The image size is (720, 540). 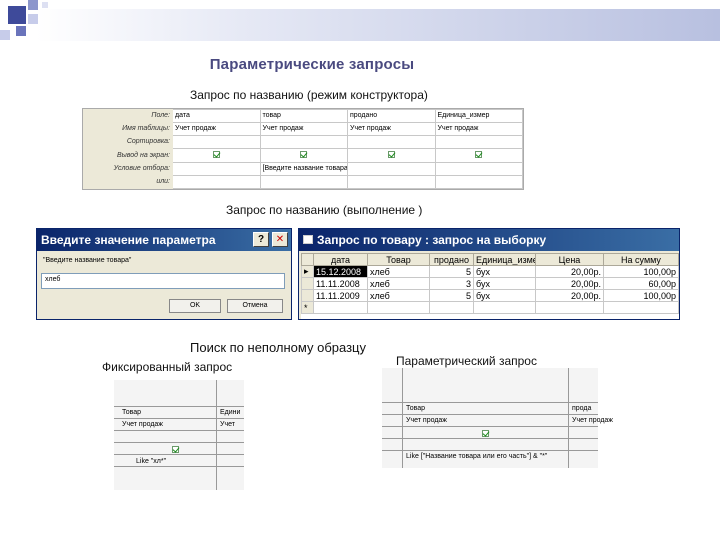 I want to click on table-row: ▸ 15.12.2008 хлеб 5 бух 20,00р. 100,00р, so click(x=490, y=271).